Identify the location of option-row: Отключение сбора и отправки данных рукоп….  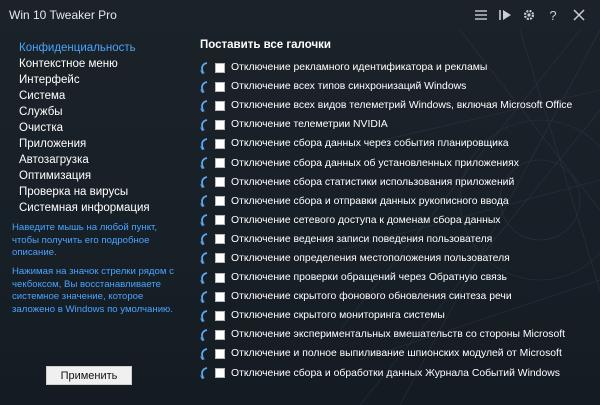
(394, 201).